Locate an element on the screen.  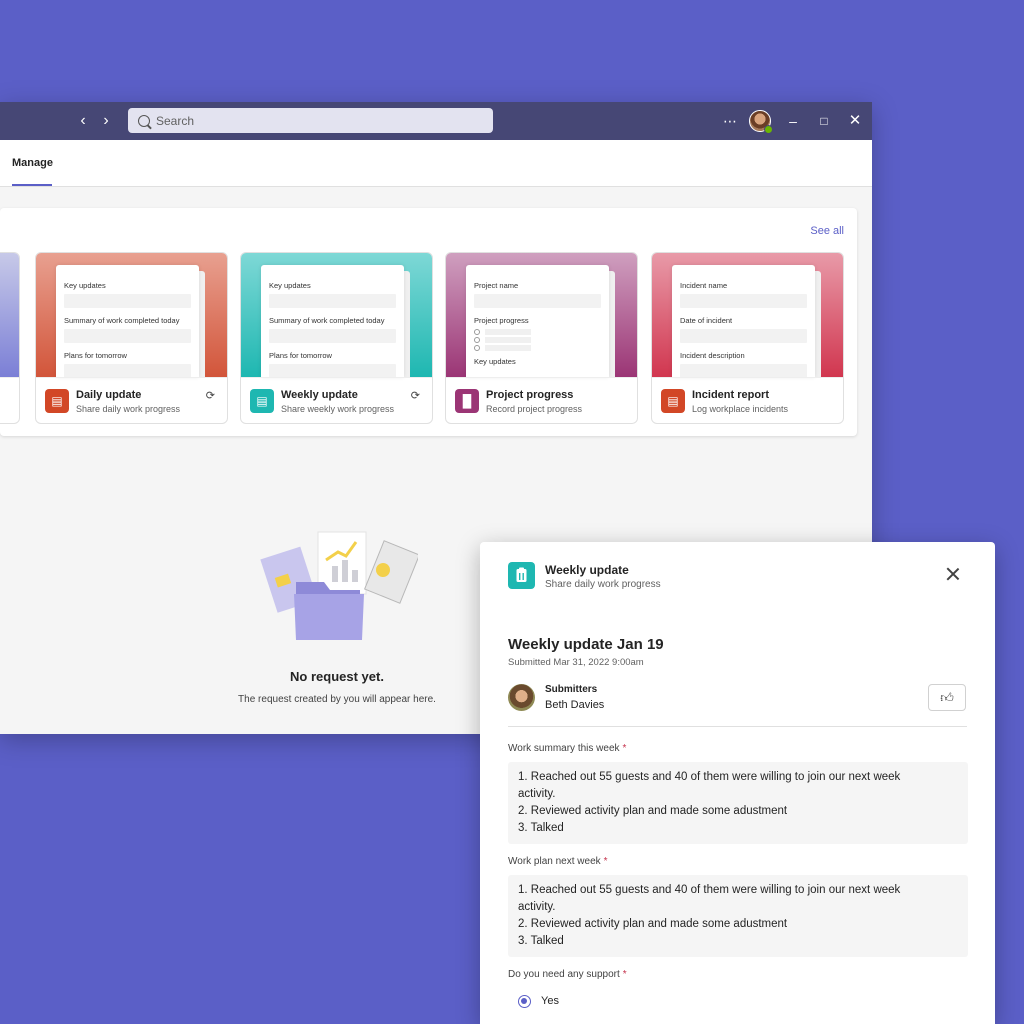
submitter-avatar is located at coordinates (521, 697).